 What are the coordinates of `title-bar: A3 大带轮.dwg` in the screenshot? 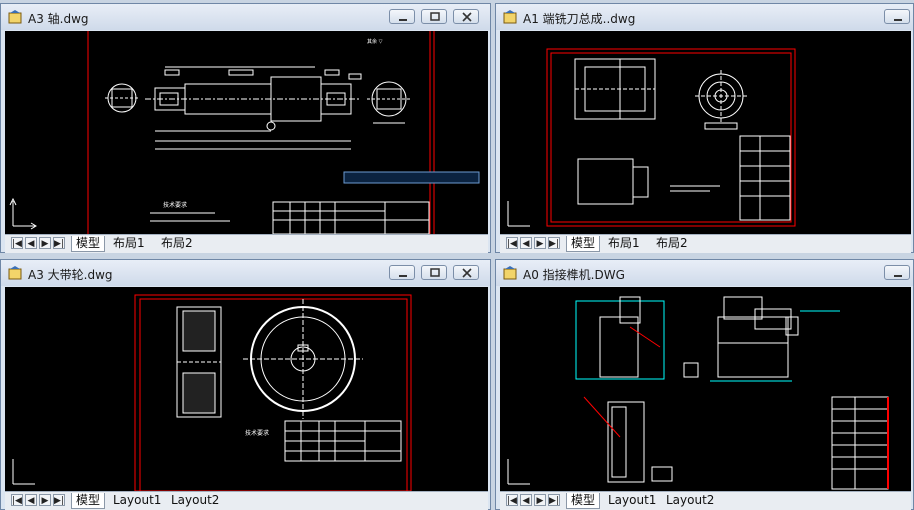 It's located at (245, 273).